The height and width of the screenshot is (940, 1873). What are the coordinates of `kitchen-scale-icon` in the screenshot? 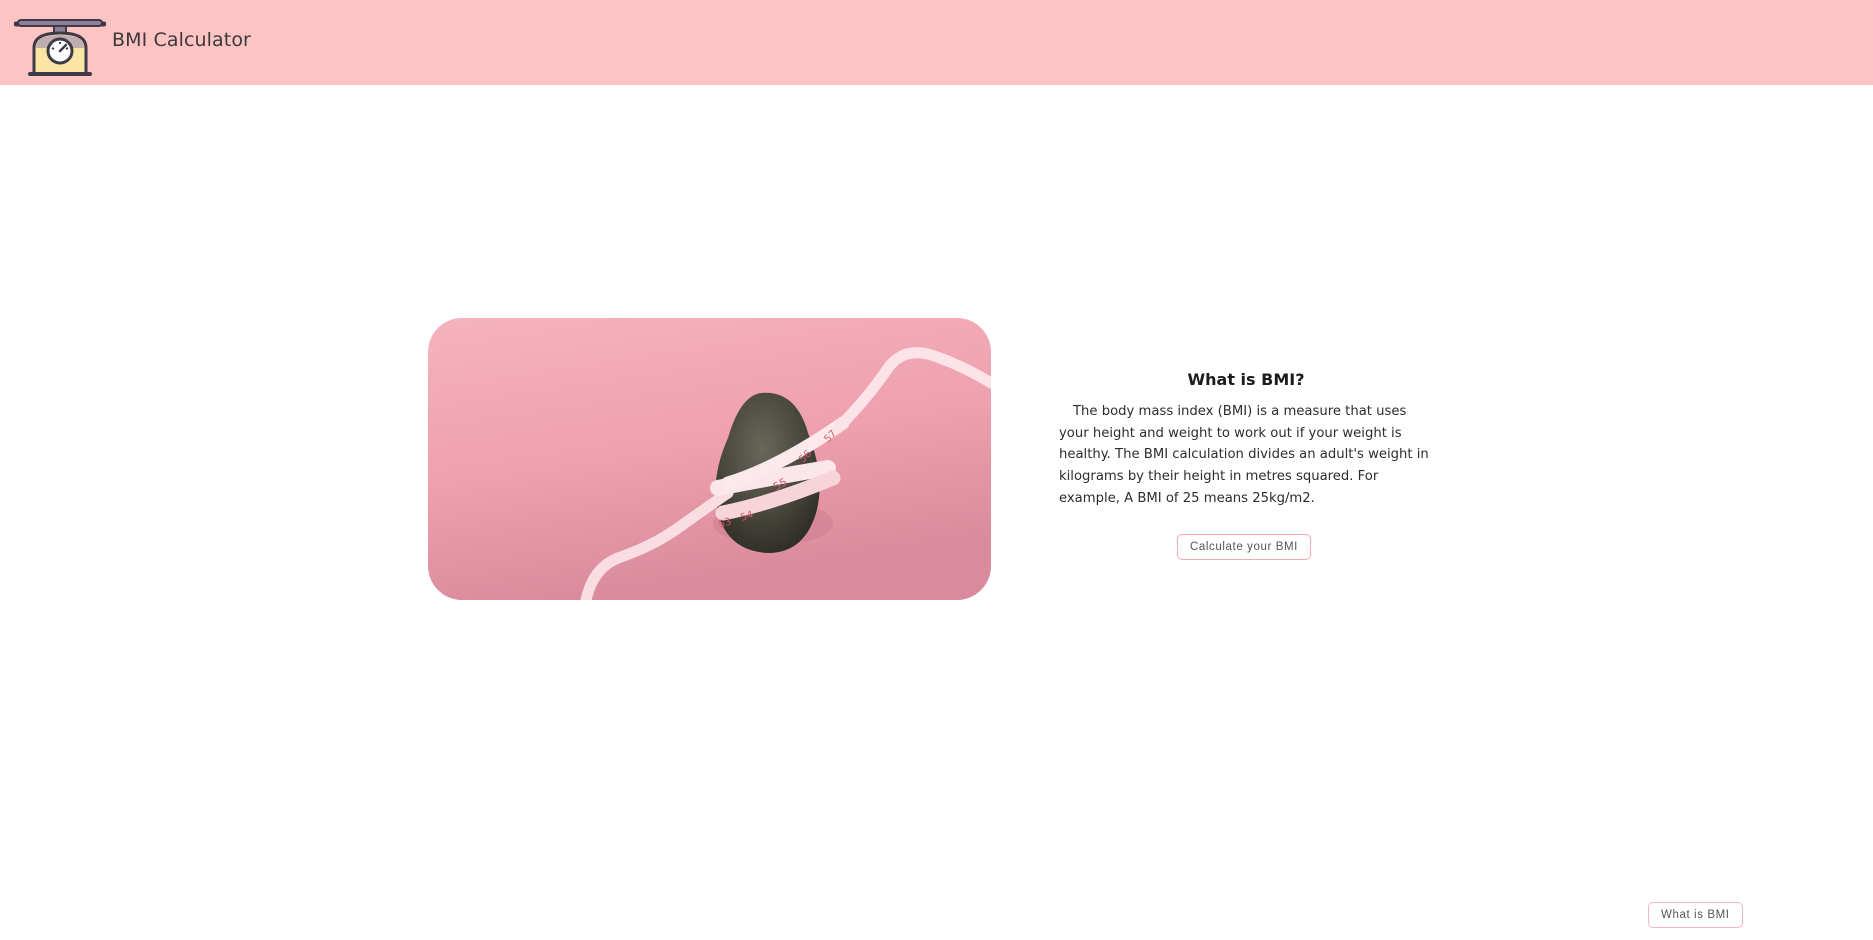 It's located at (60, 47).